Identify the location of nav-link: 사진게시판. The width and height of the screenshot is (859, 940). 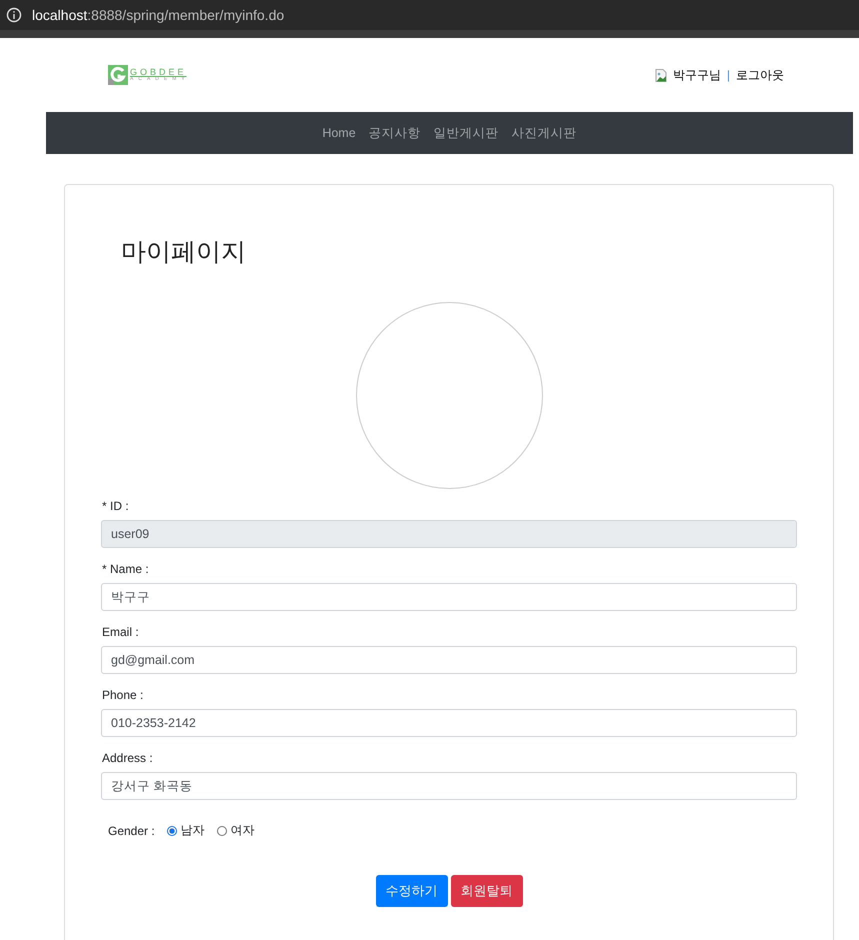
(544, 133).